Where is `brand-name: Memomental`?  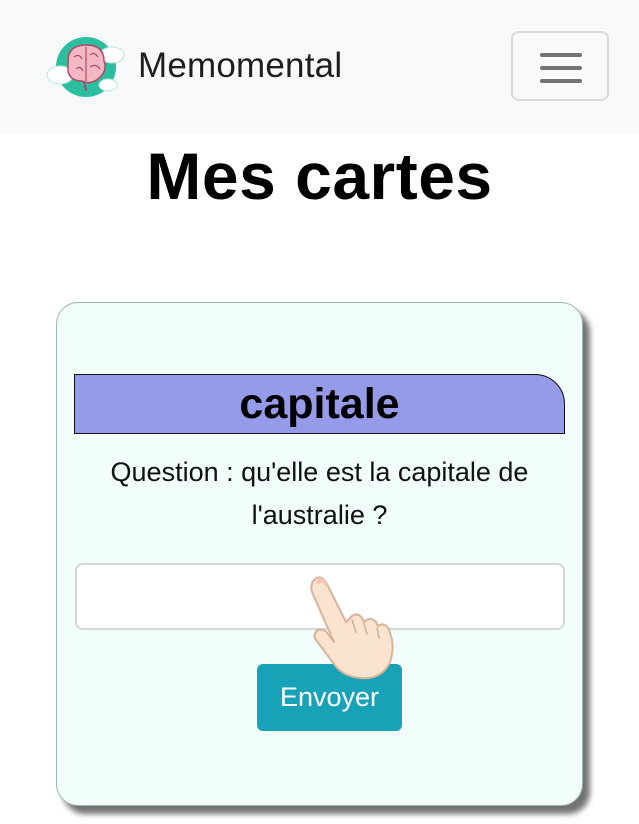
brand-name: Memomental is located at coordinates (240, 65).